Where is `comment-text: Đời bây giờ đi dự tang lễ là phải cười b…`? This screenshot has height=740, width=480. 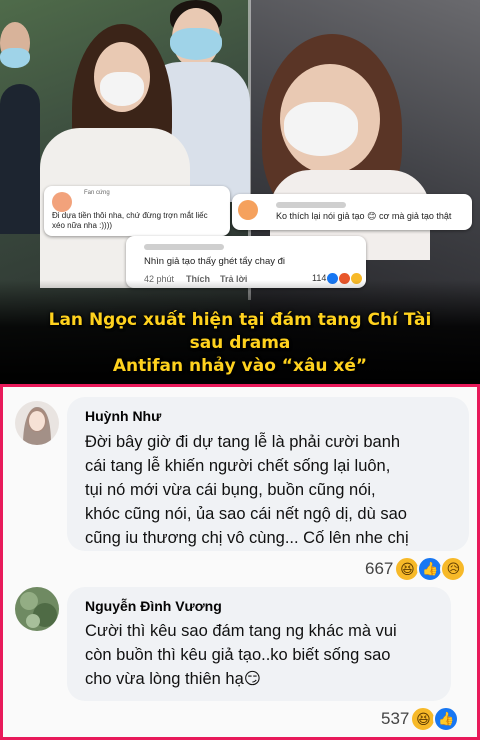 comment-text: Đời bây giờ đi dự tang lễ là phải cười b… is located at coordinates (275, 490).